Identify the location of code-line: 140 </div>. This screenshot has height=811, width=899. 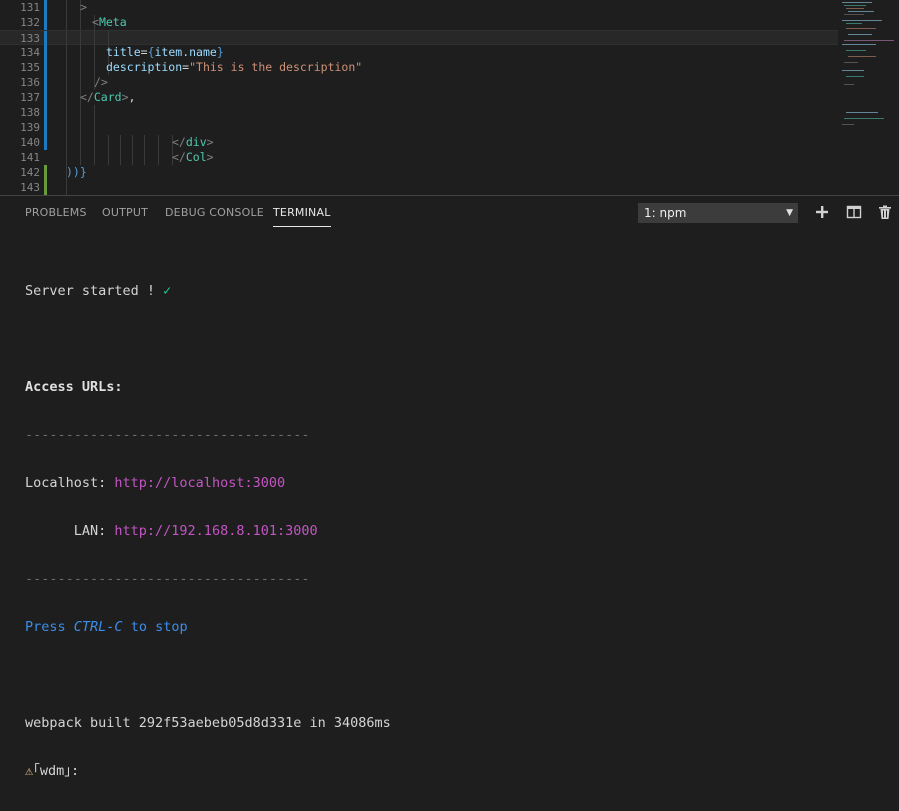
(419, 142).